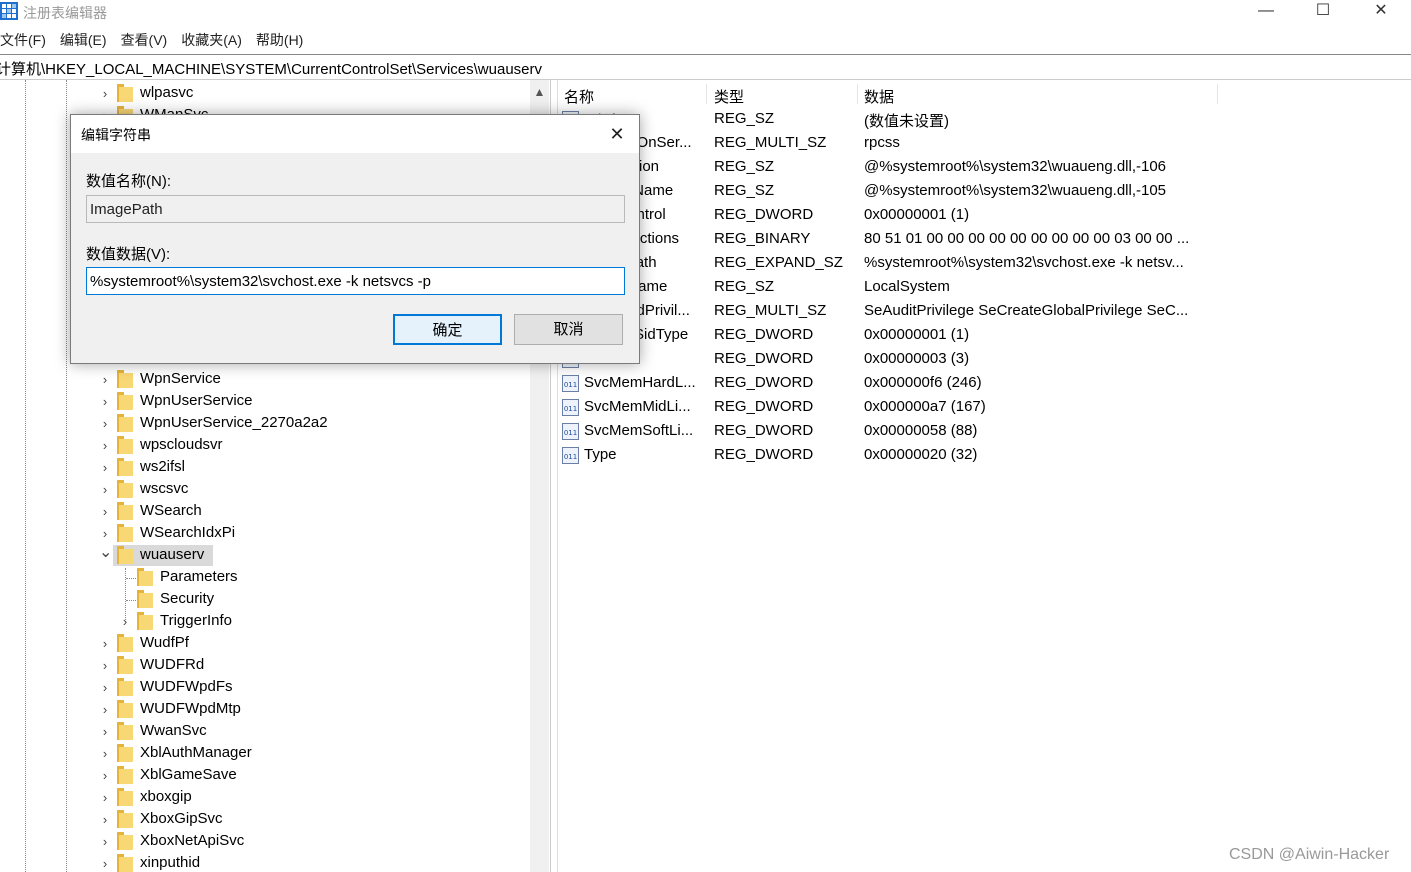 The width and height of the screenshot is (1411, 872). What do you see at coordinates (279, 40) in the screenshot?
I see `menu-help: 帮助(H)` at bounding box center [279, 40].